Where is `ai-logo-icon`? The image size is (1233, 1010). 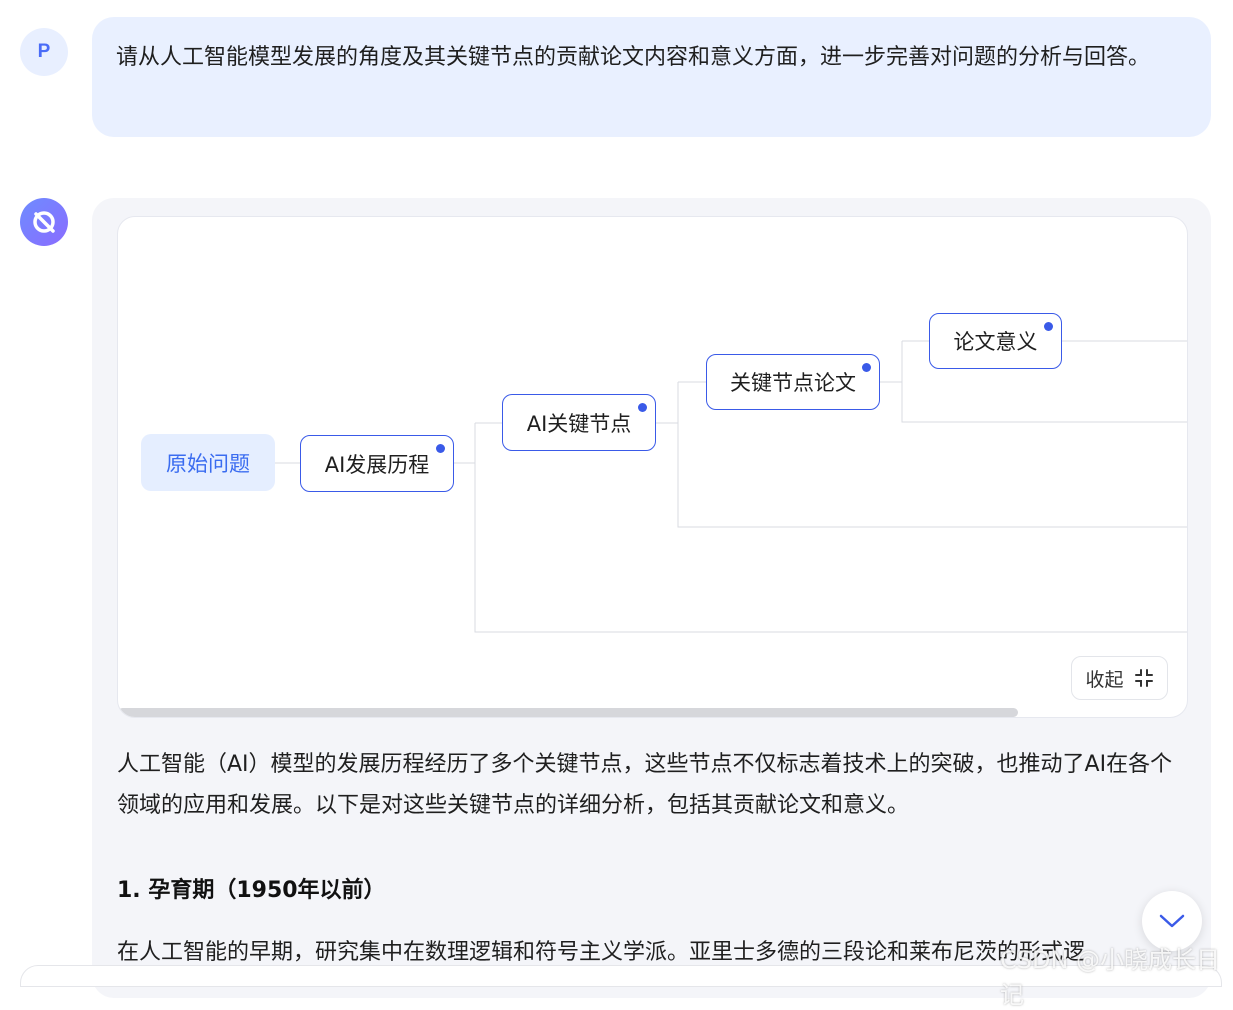 ai-logo-icon is located at coordinates (44, 222).